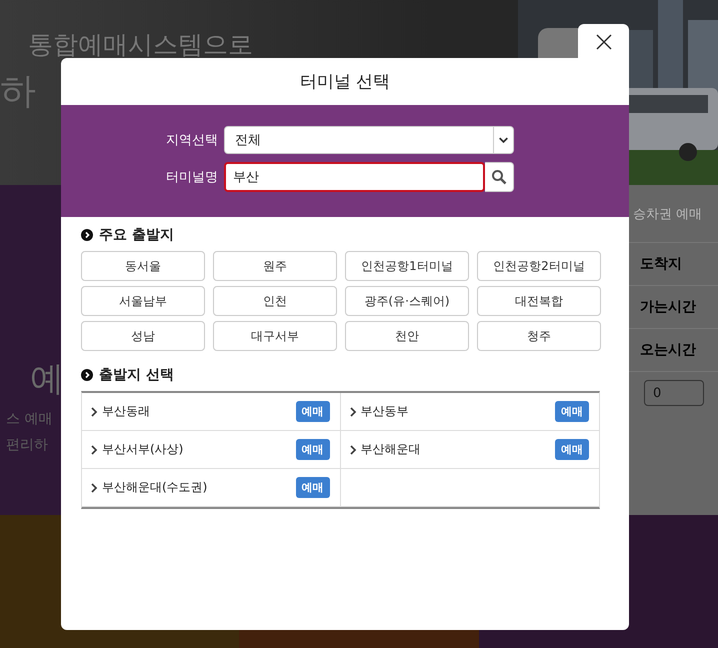 The image size is (718, 648). Describe the element at coordinates (407, 336) in the screenshot. I see `terminal-chip: 천안` at that location.